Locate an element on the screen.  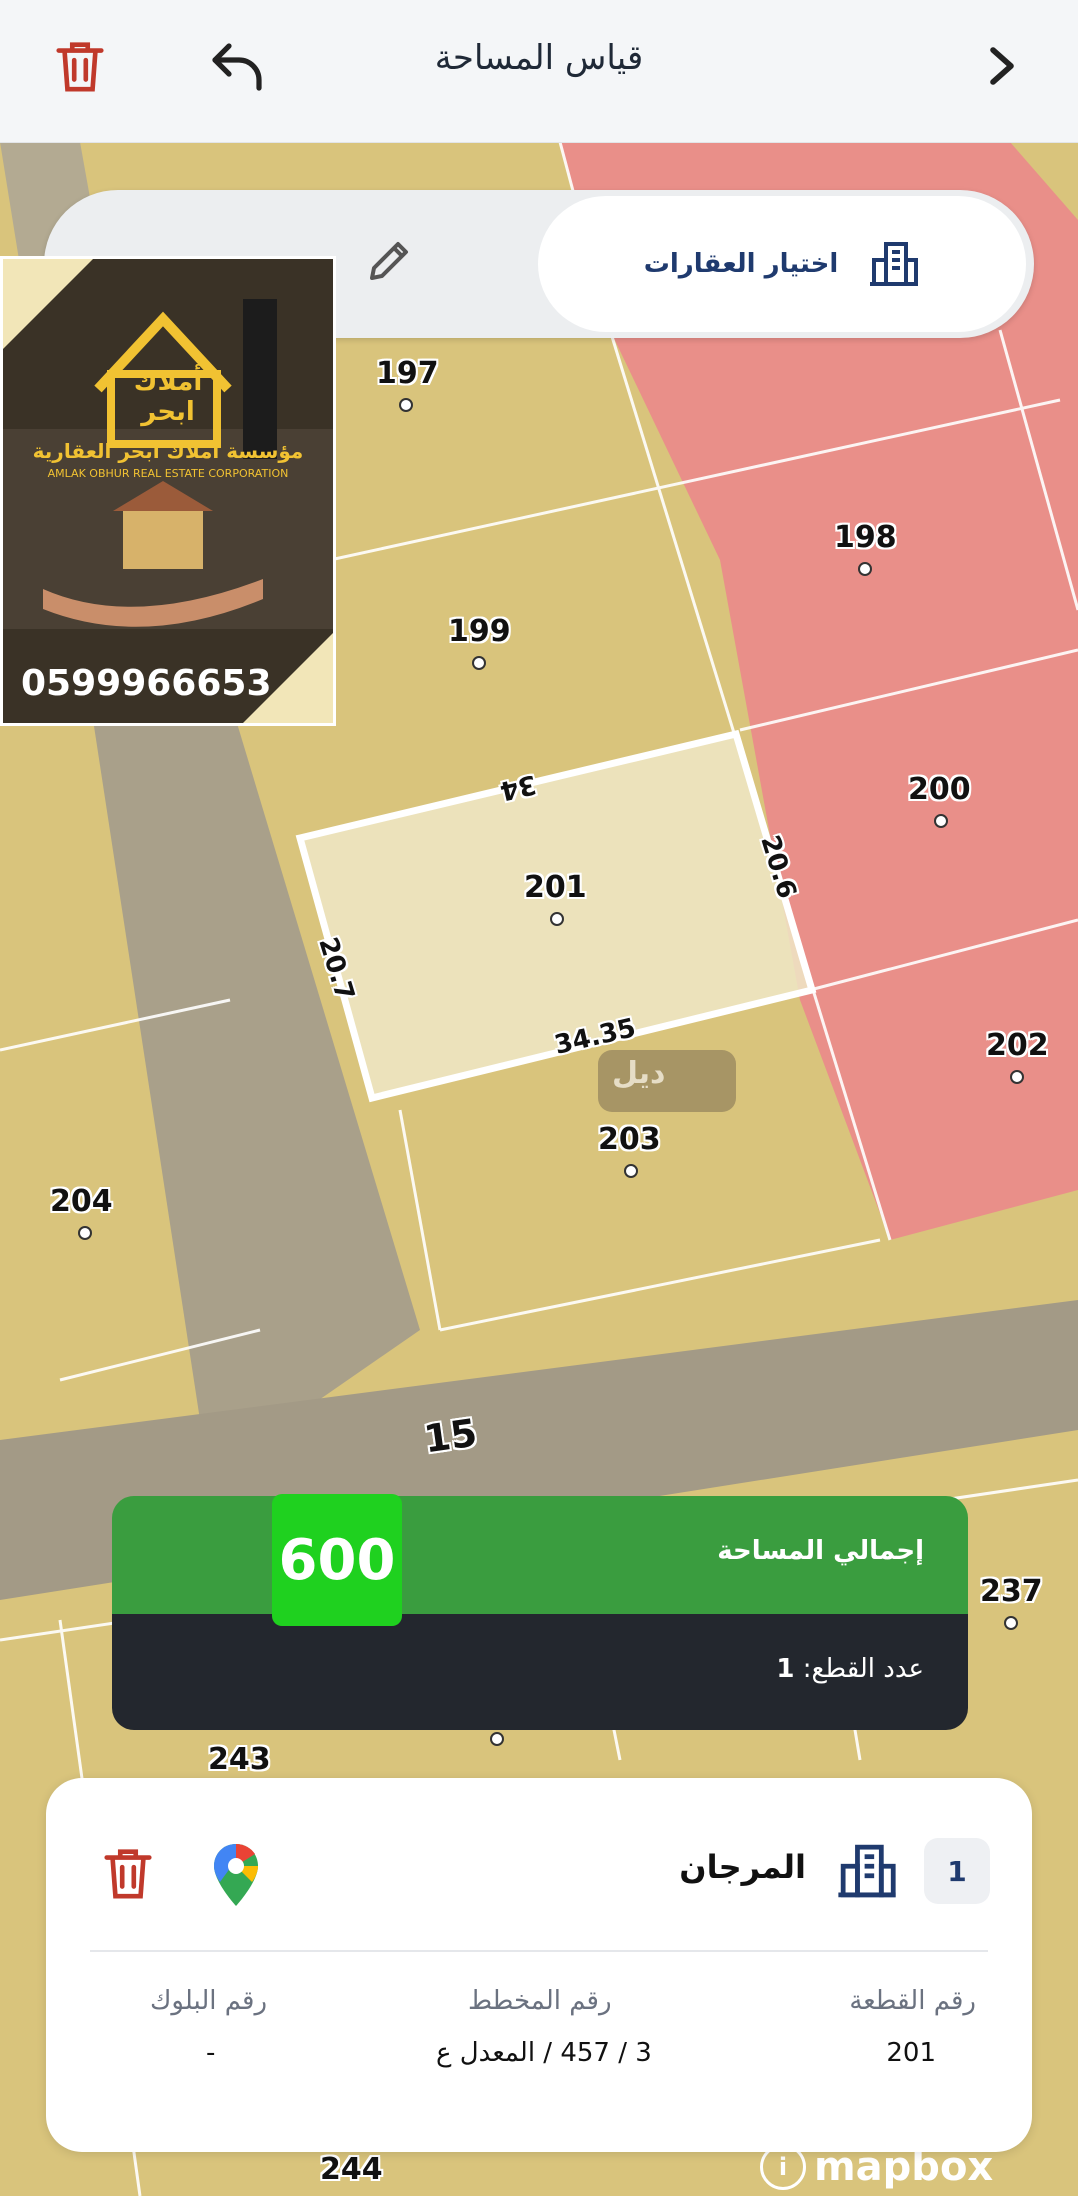
area-summary-bottom: عدد القطع: 1 is located at coordinates (540, 1672).